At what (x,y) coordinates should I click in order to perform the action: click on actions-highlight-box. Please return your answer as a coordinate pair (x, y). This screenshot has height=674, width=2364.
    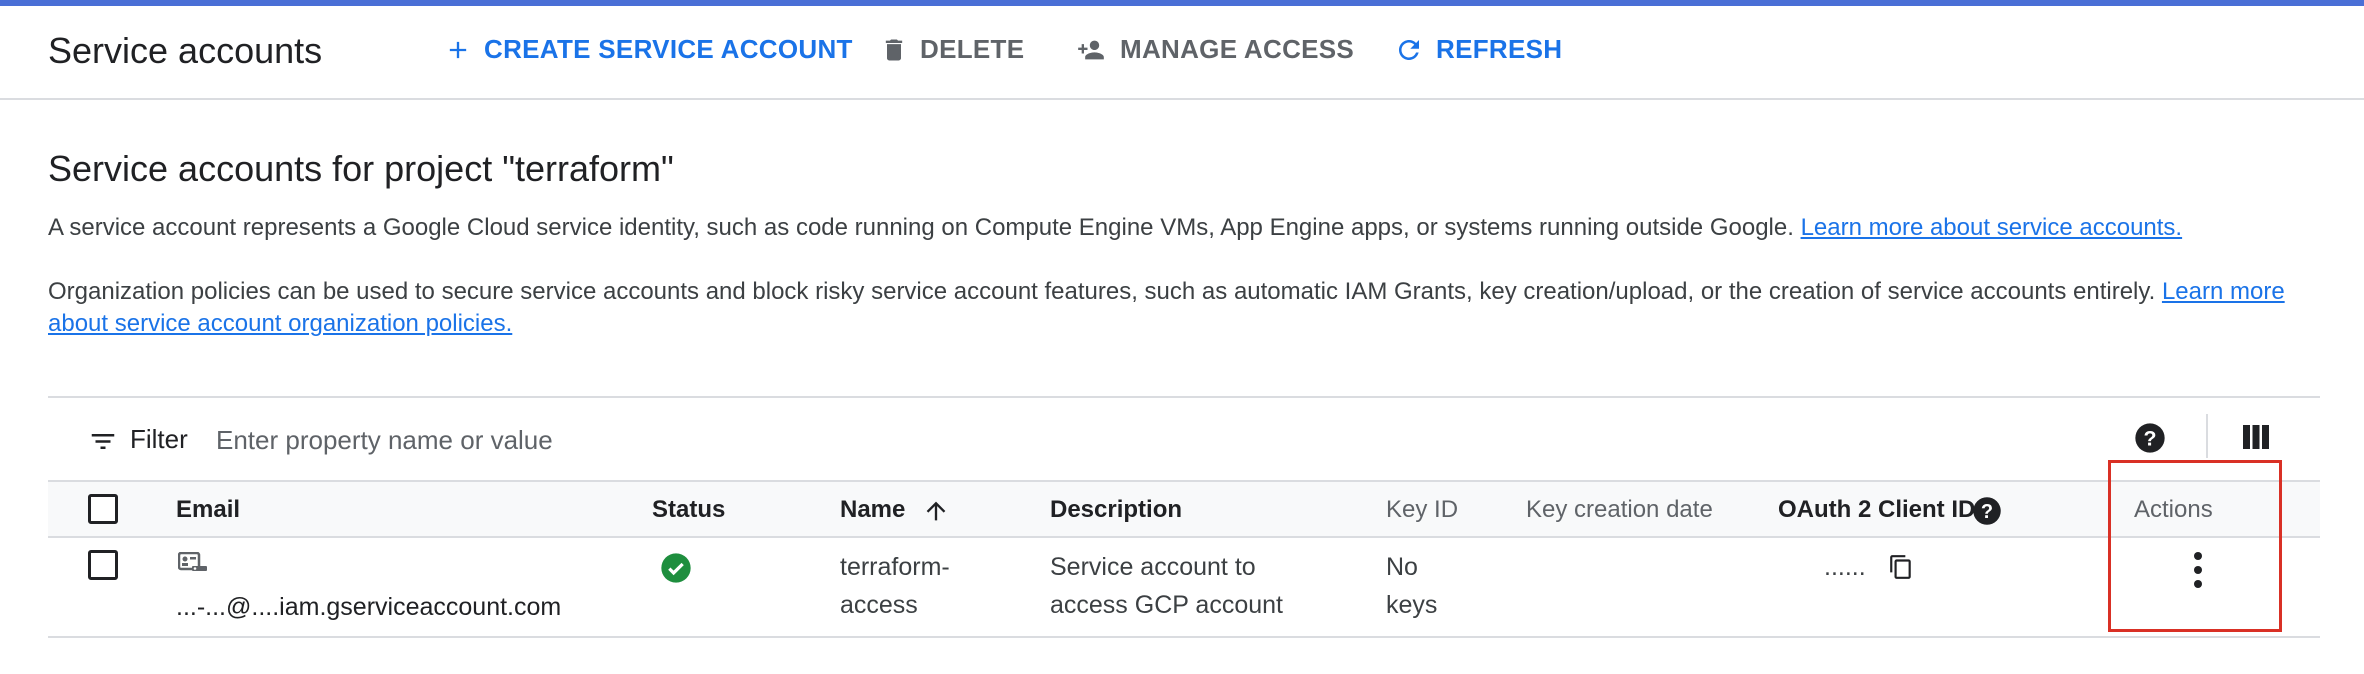
    Looking at the image, I should click on (2195, 546).